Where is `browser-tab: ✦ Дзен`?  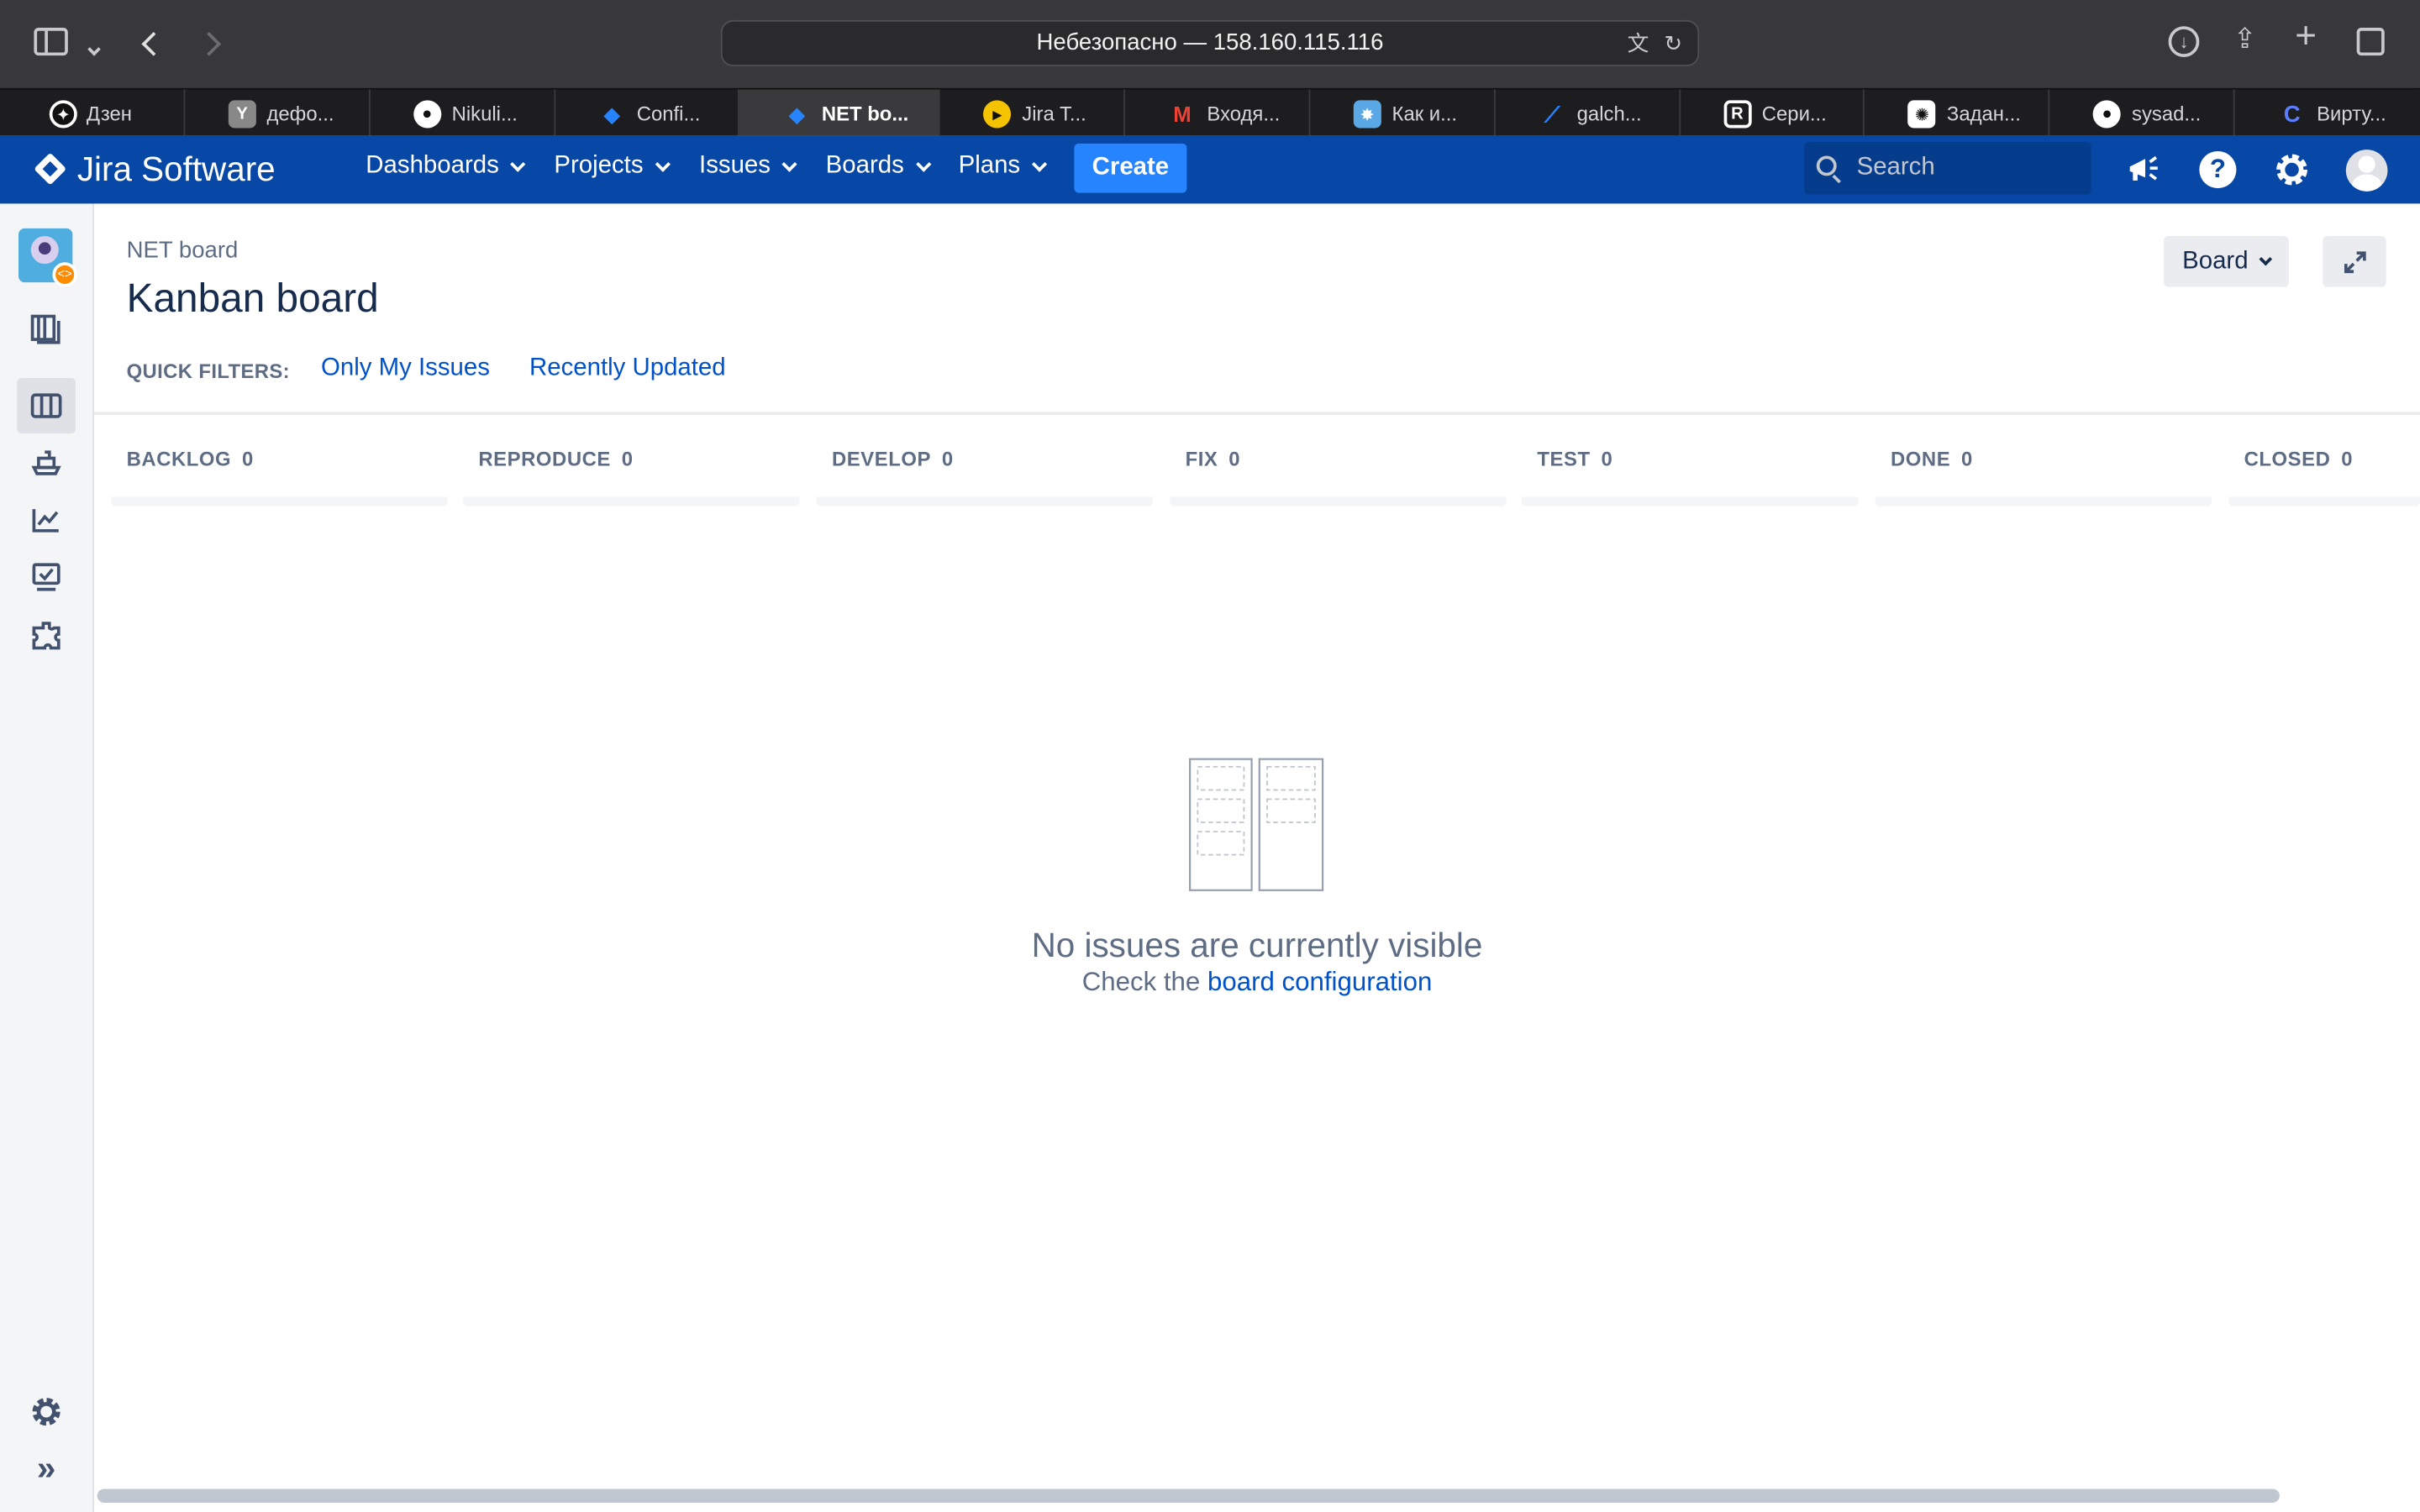 browser-tab: ✦ Дзен is located at coordinates (93, 112).